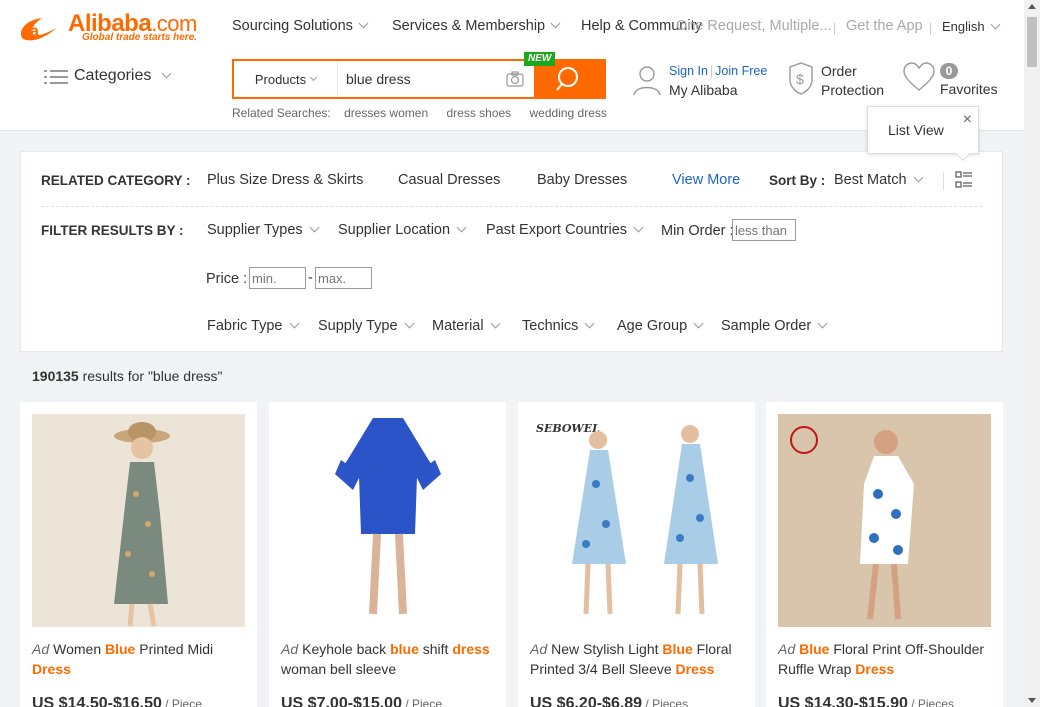 Image resolution: width=1040 pixels, height=707 pixels. I want to click on logo-mark-icon: a, so click(38, 29).